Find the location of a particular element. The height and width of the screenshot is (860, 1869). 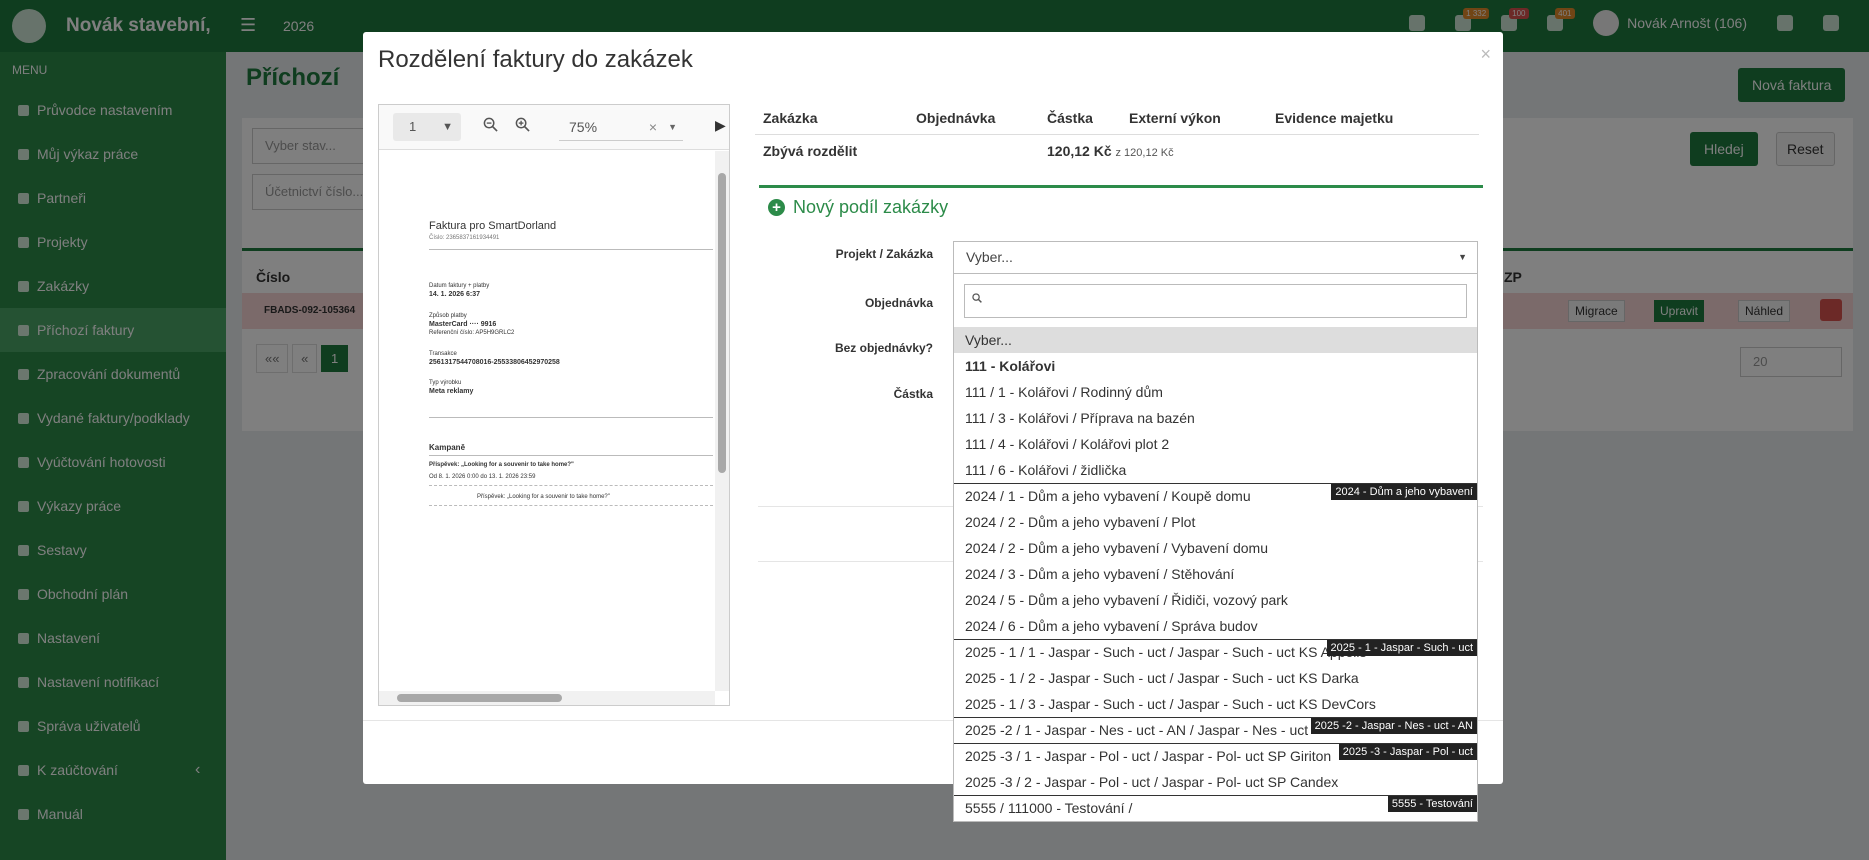

col-amount: Částka is located at coordinates (1070, 118).